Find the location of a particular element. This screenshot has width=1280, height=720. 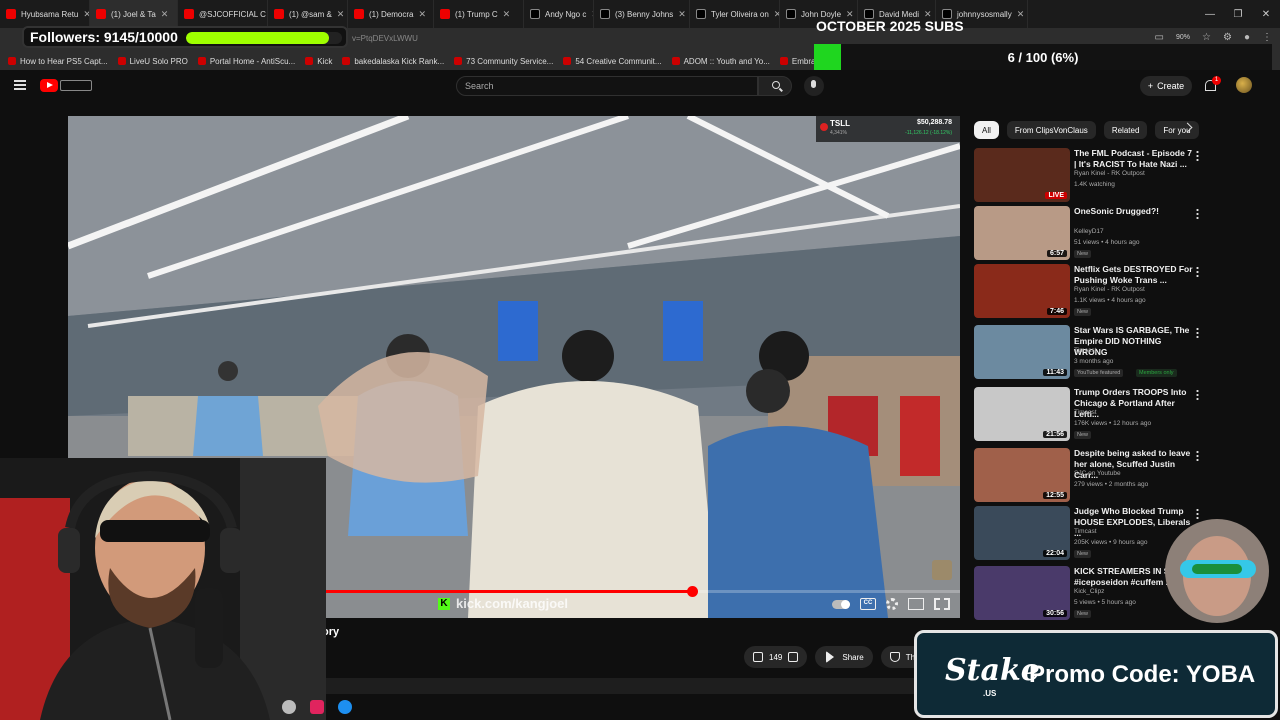

channel-name: KelleyD17 is located at coordinates (1089, 231).